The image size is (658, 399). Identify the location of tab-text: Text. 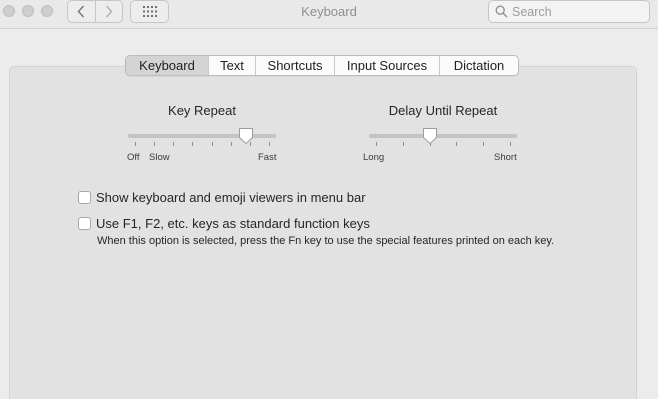
(231, 65).